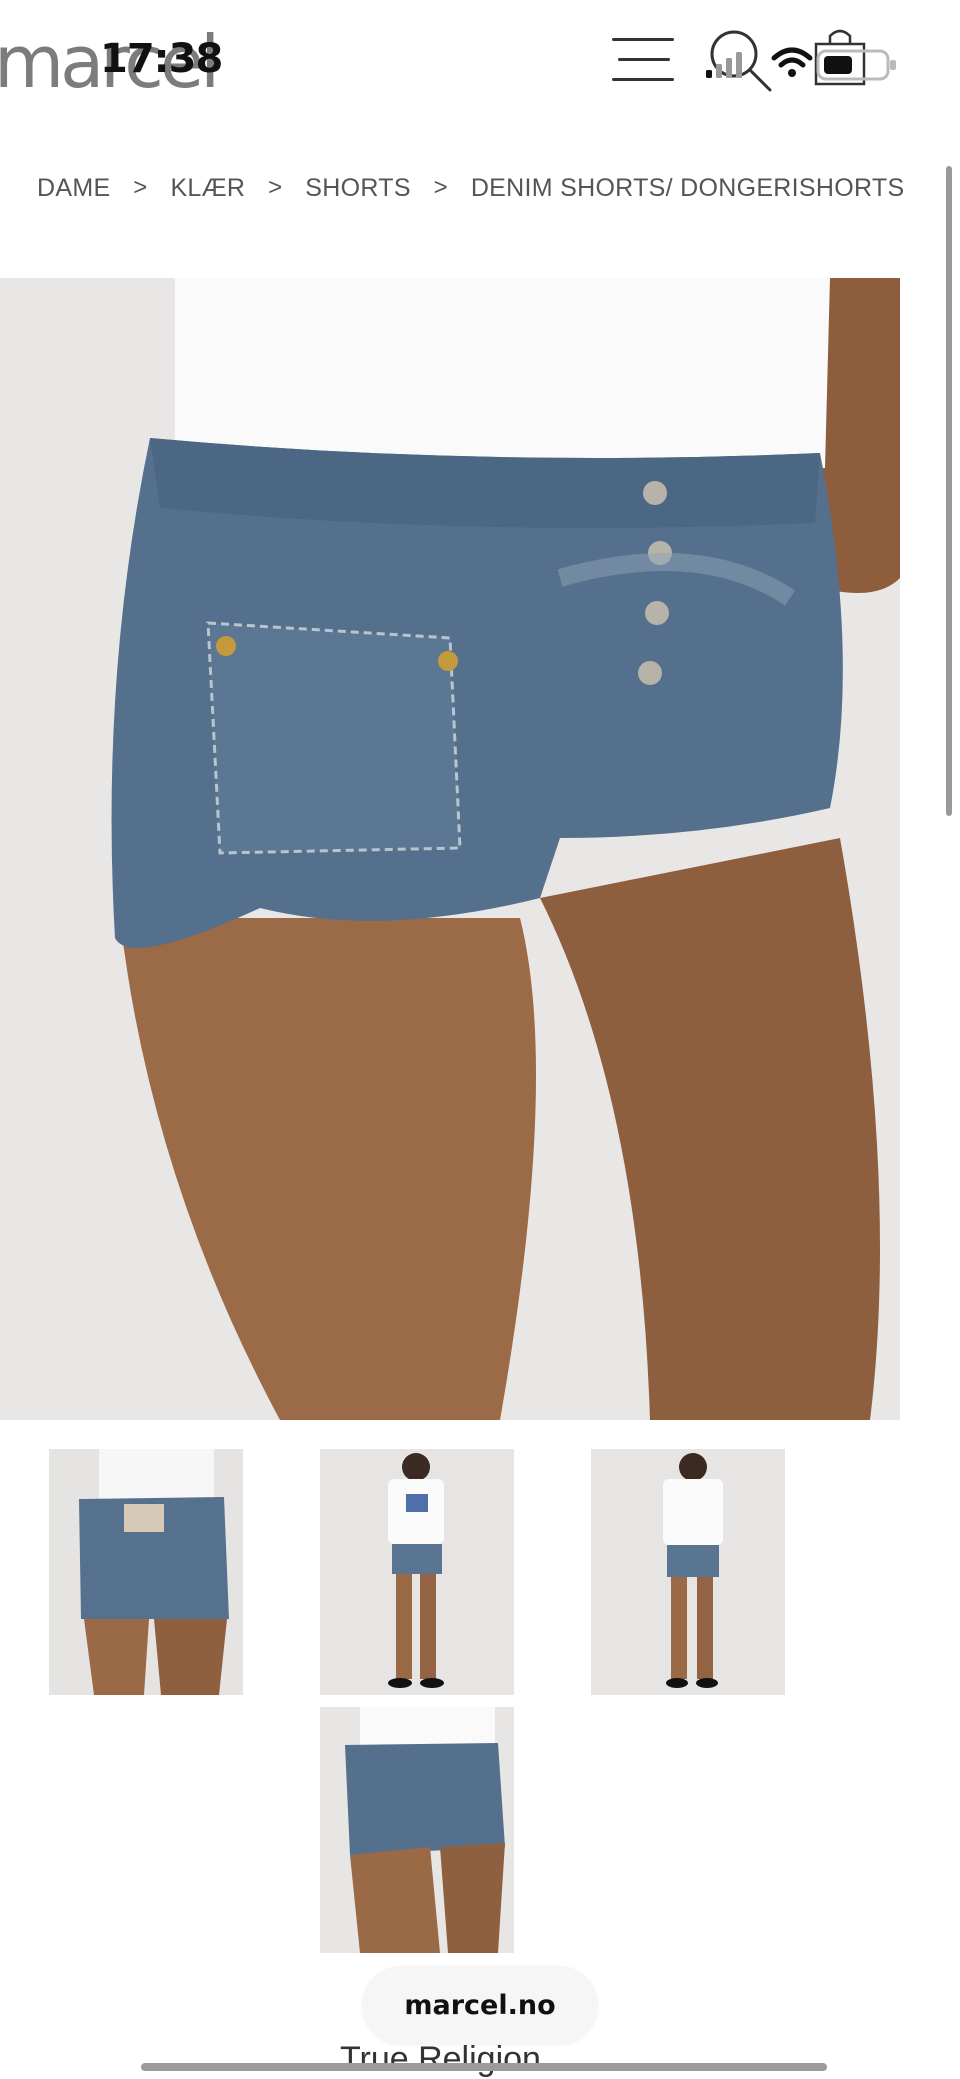 The height and width of the screenshot is (2079, 960). Describe the element at coordinates (792, 62) in the screenshot. I see `wifi-icon` at that location.